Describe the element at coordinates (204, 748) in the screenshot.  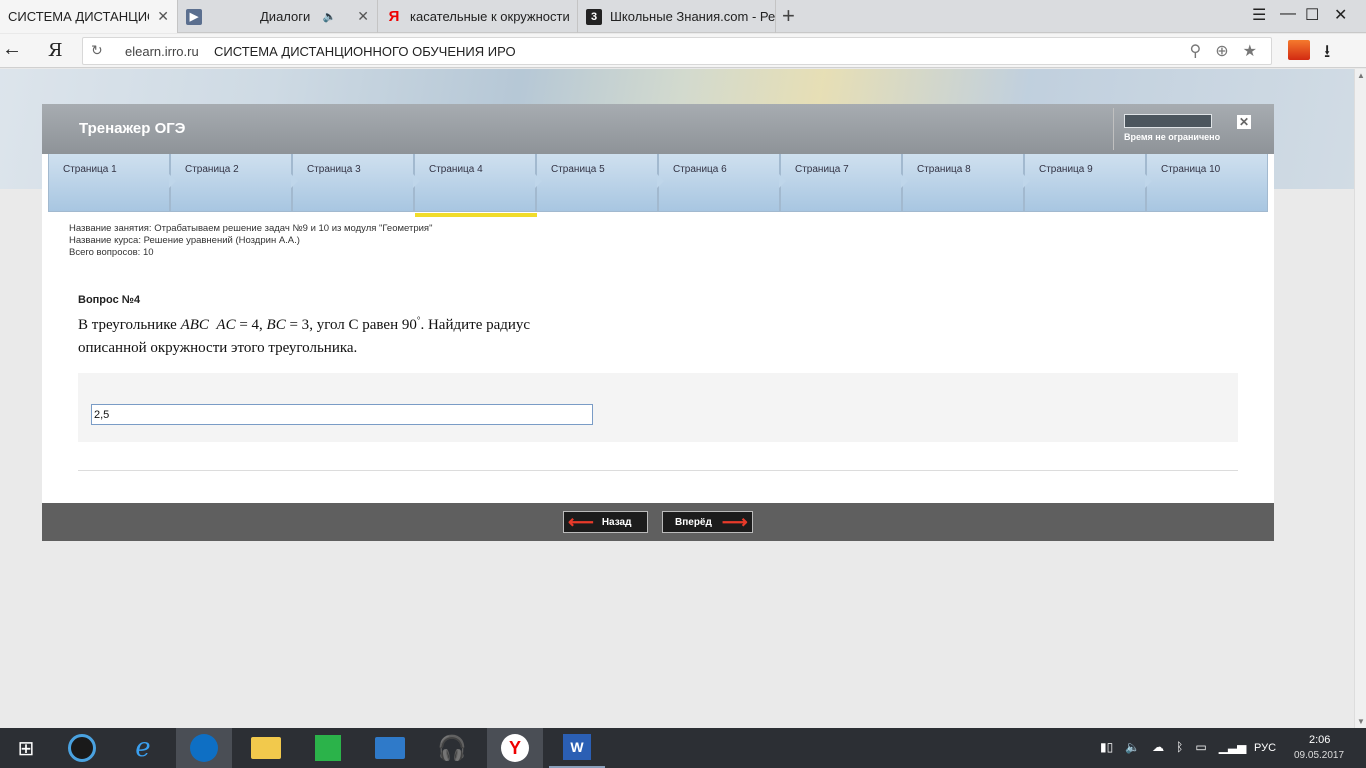
I see `teamviewer-icon` at that location.